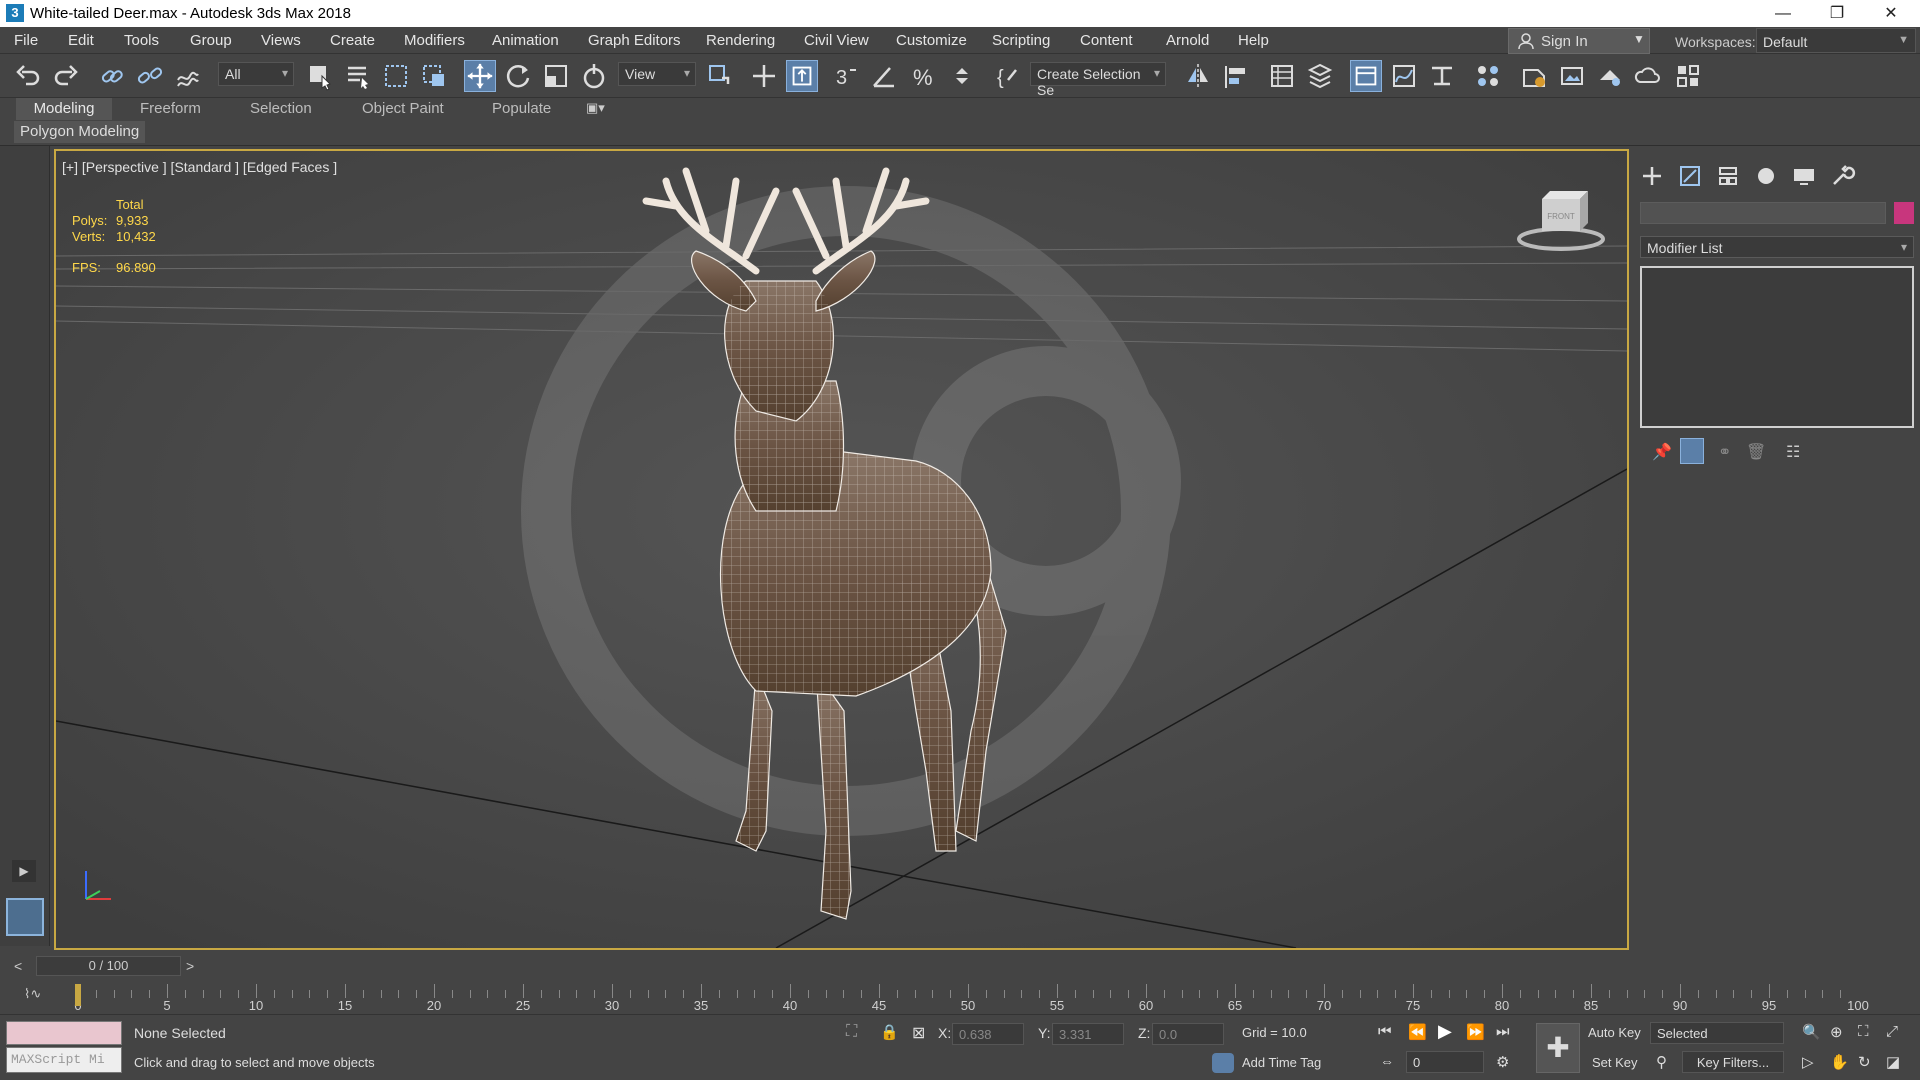 The width and height of the screenshot is (1920, 1080). What do you see at coordinates (281, 109) in the screenshot?
I see `tab-selection: Selection` at bounding box center [281, 109].